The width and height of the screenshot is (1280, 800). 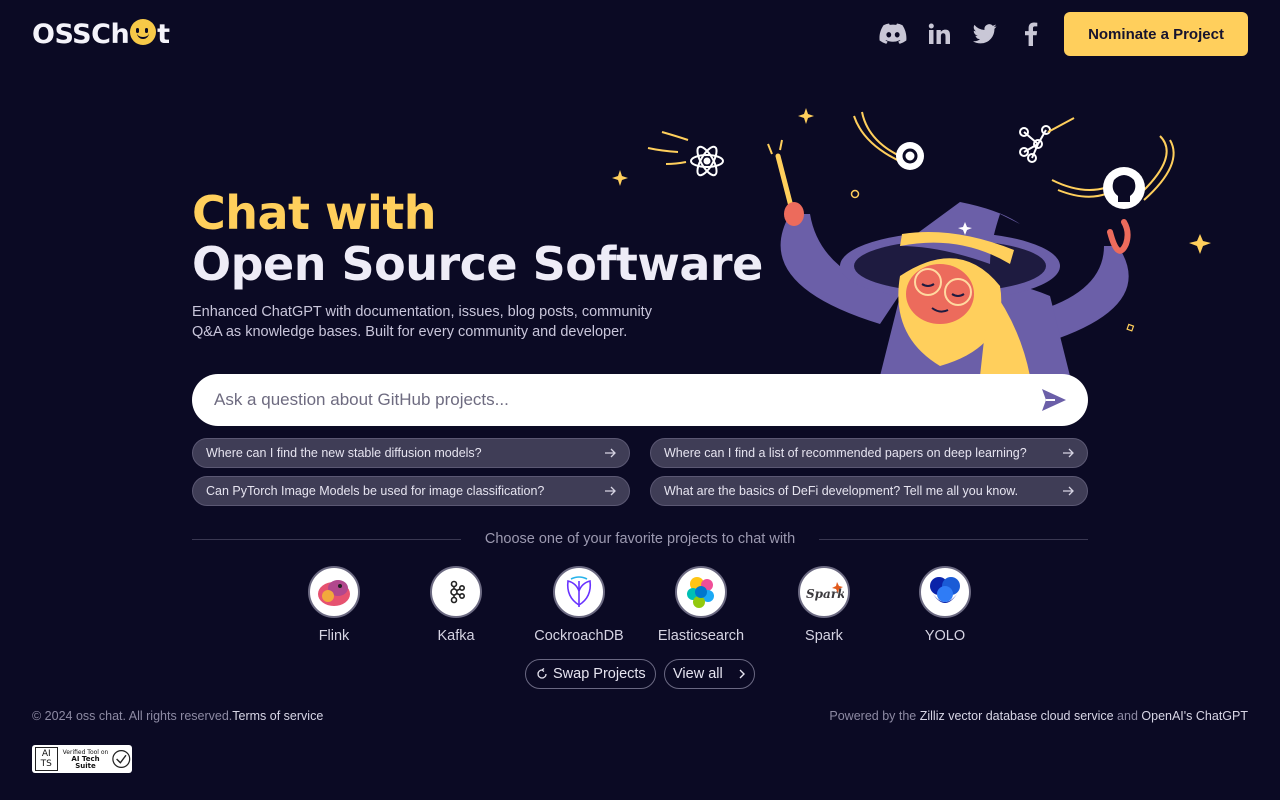 What do you see at coordinates (542, 673) in the screenshot?
I see `refresh-icon` at bounding box center [542, 673].